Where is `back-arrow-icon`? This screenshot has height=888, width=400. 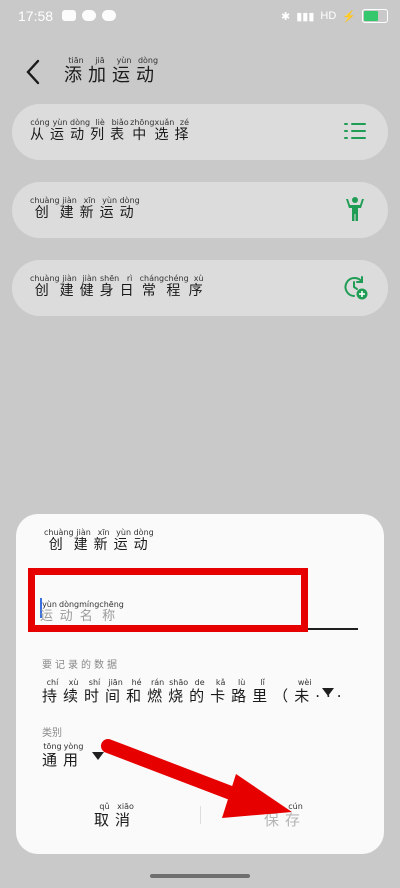
back-arrow-icon is located at coordinates (34, 72).